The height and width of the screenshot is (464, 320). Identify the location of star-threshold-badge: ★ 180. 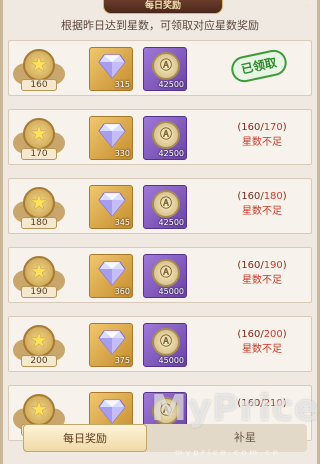
(39, 207).